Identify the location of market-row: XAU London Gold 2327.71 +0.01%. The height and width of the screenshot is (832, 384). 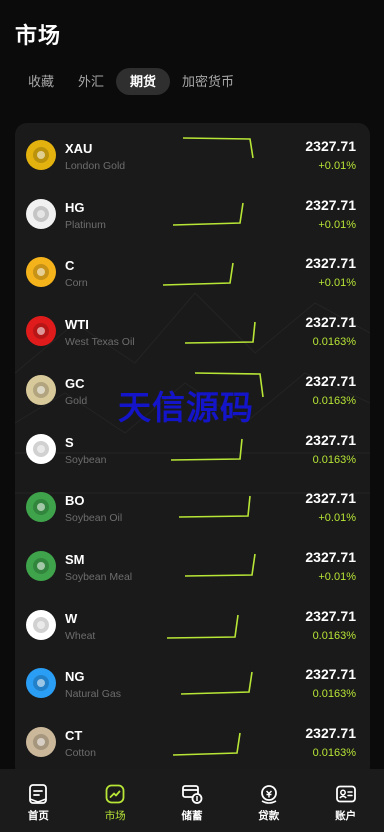
(192, 155).